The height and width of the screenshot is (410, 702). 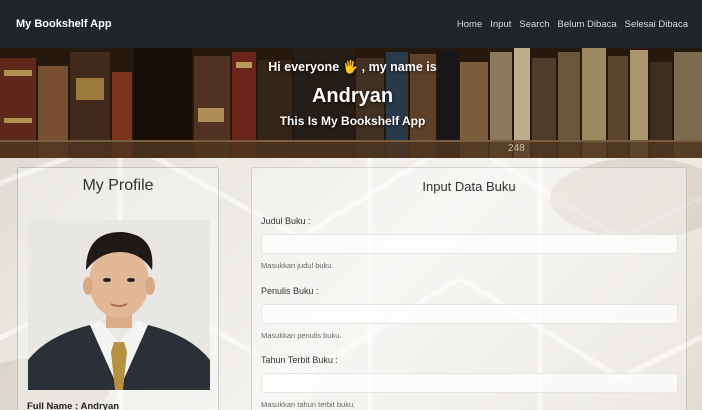 What do you see at coordinates (297, 265) in the screenshot?
I see `judul-buku-help: Masukkan judul buku.` at bounding box center [297, 265].